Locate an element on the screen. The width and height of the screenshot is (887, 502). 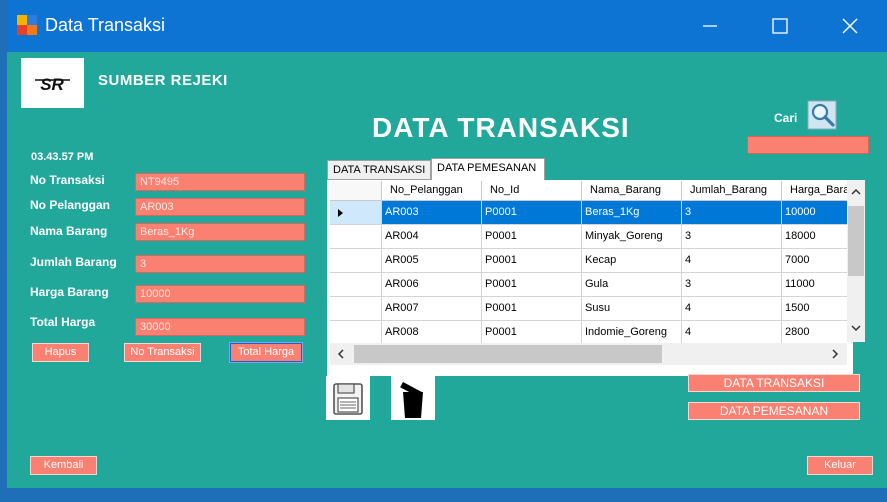
harga-barang-field: 10000 is located at coordinates (220, 294).